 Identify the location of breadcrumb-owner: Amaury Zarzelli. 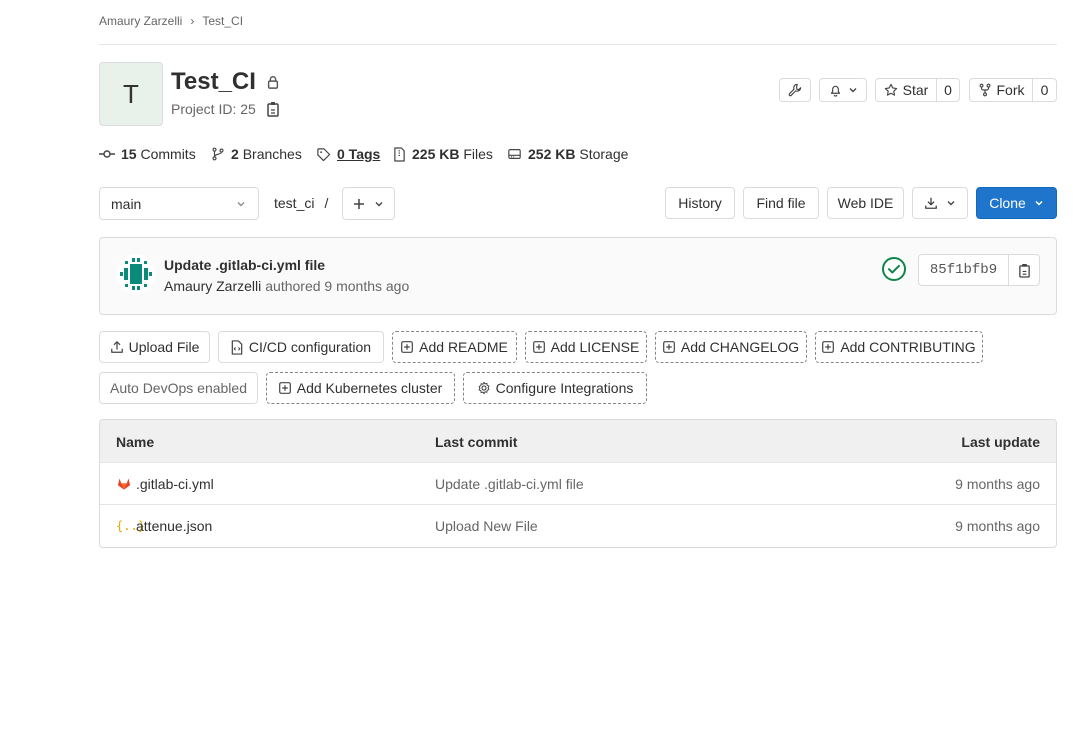
(140, 21).